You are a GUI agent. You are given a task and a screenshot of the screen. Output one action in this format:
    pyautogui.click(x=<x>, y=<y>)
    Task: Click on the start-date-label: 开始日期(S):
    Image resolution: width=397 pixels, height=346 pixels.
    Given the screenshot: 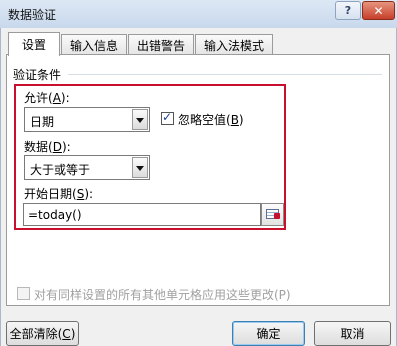 What is the action you would take?
    pyautogui.click(x=59, y=194)
    